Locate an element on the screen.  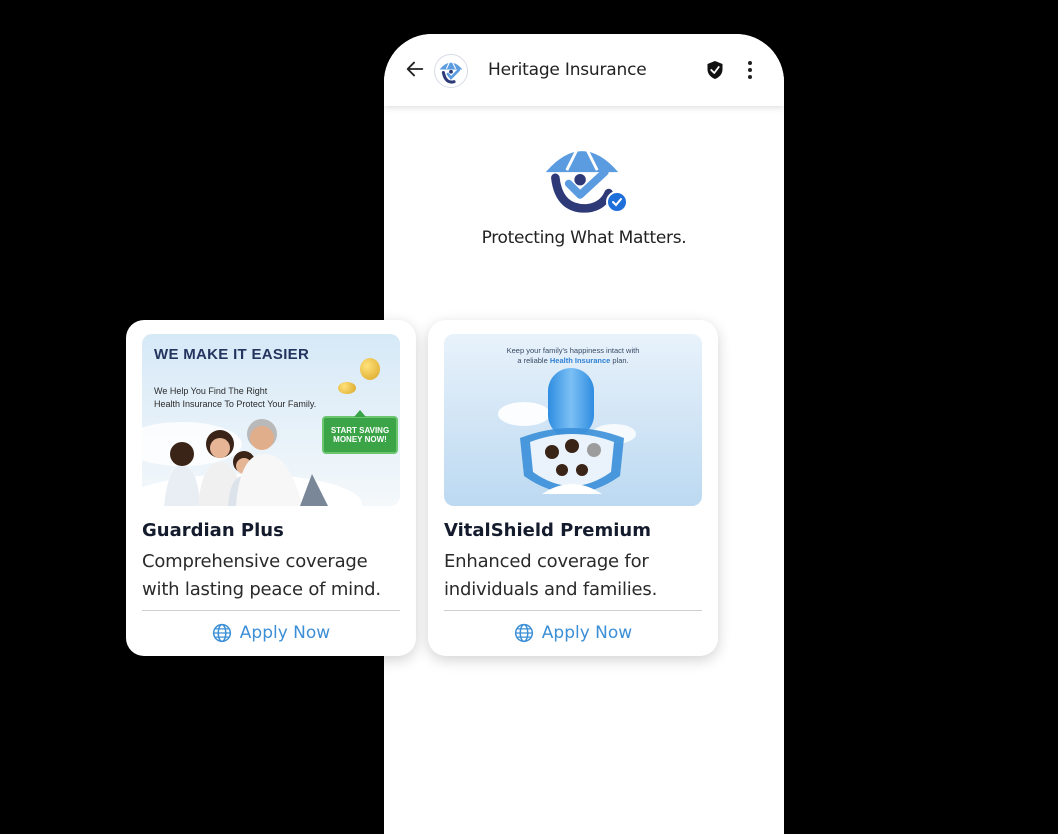
promo-headline: WE MAKE IT EASIER is located at coordinates (232, 354).